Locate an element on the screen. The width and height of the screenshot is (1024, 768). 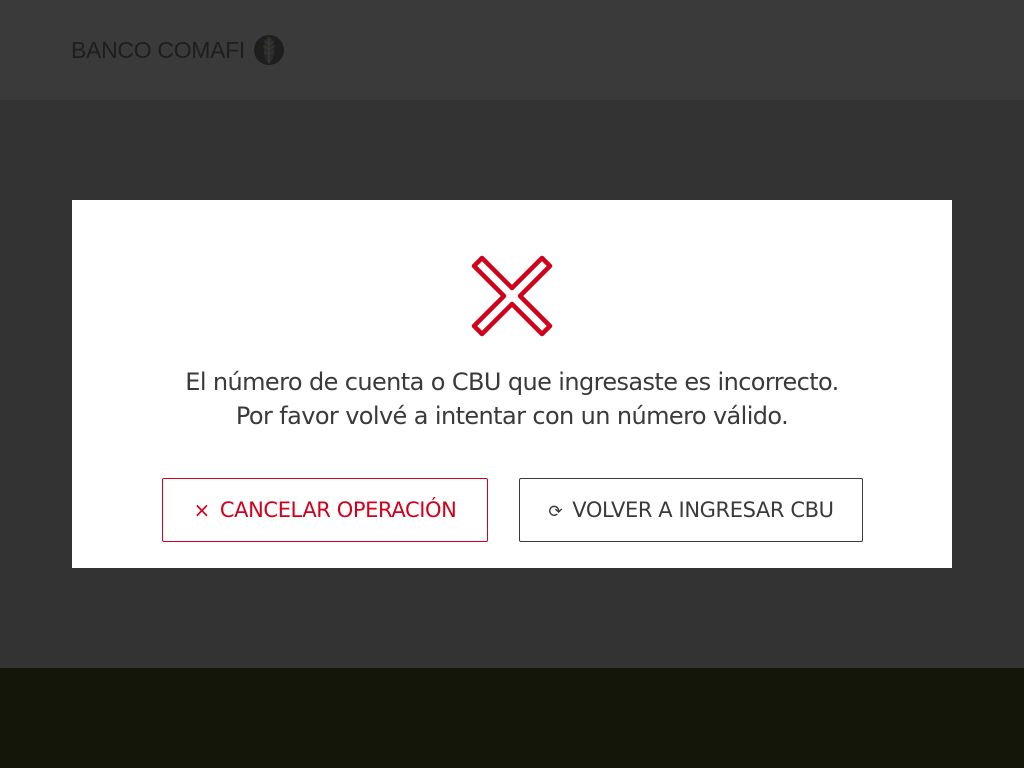
reenter-cbu-label: VOLVER A INGRESAR CBU is located at coordinates (703, 510).